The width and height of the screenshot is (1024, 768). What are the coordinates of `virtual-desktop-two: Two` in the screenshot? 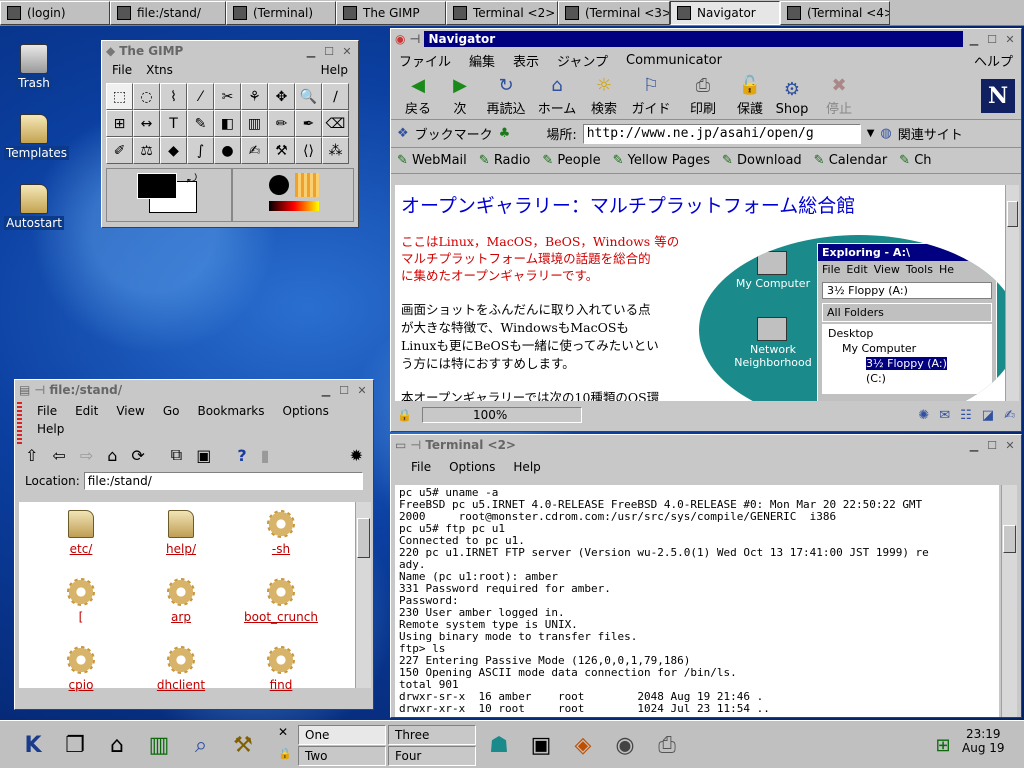 It's located at (342, 756).